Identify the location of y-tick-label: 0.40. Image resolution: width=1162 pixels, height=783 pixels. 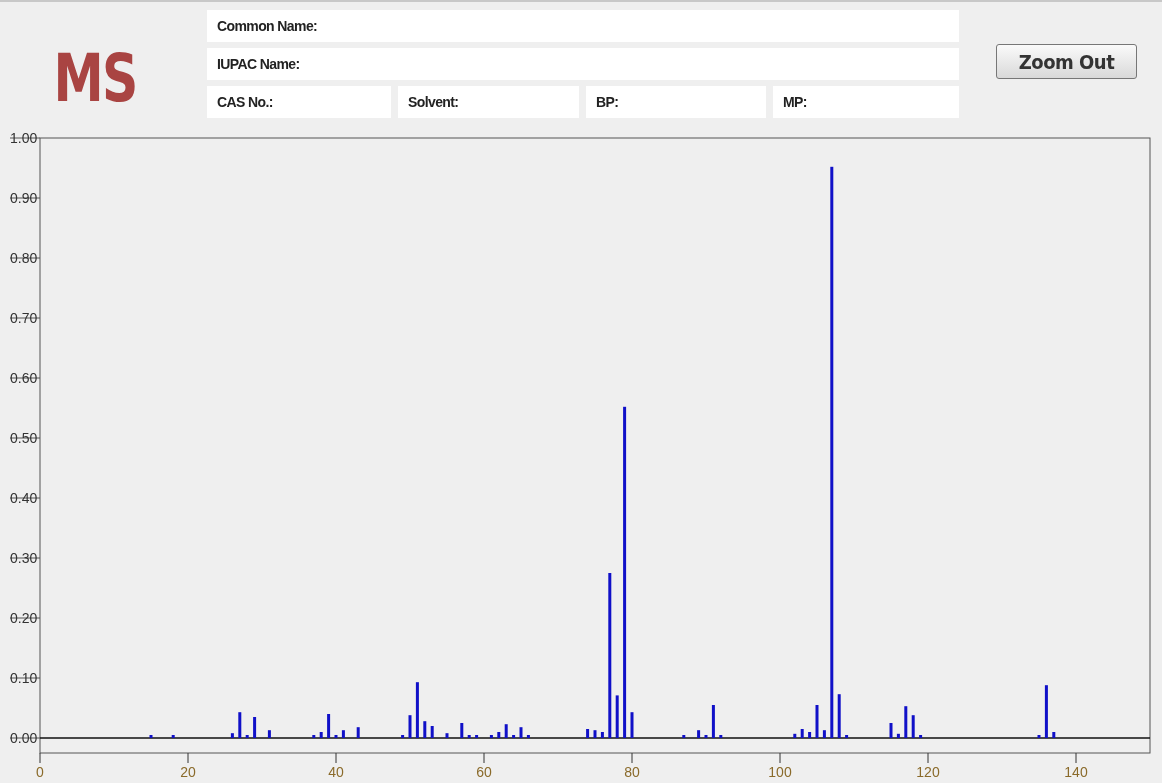
(24, 498).